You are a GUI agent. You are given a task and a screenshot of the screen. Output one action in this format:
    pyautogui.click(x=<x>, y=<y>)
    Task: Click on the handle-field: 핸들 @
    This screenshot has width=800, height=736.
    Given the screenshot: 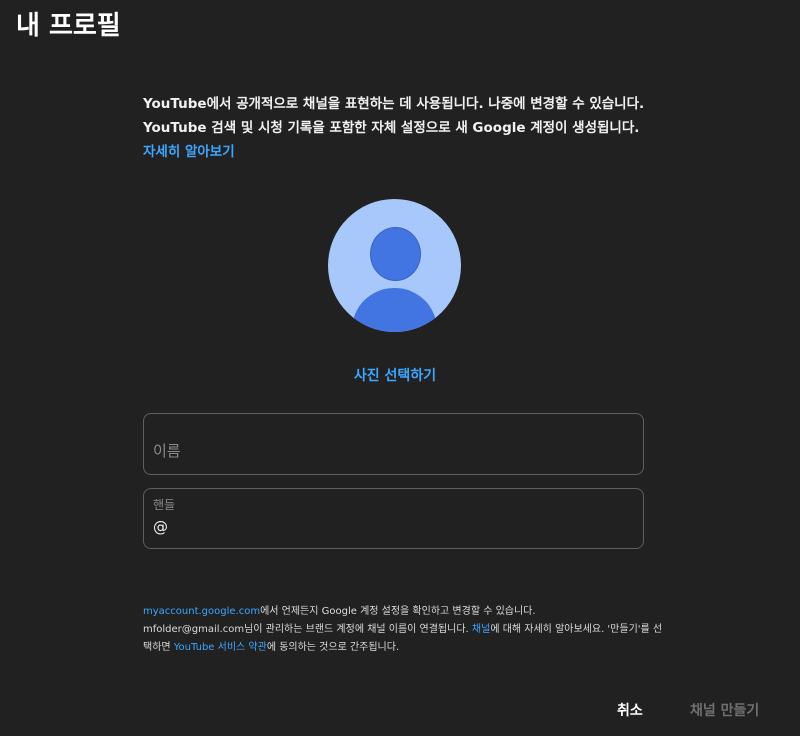 What is the action you would take?
    pyautogui.click(x=393, y=518)
    